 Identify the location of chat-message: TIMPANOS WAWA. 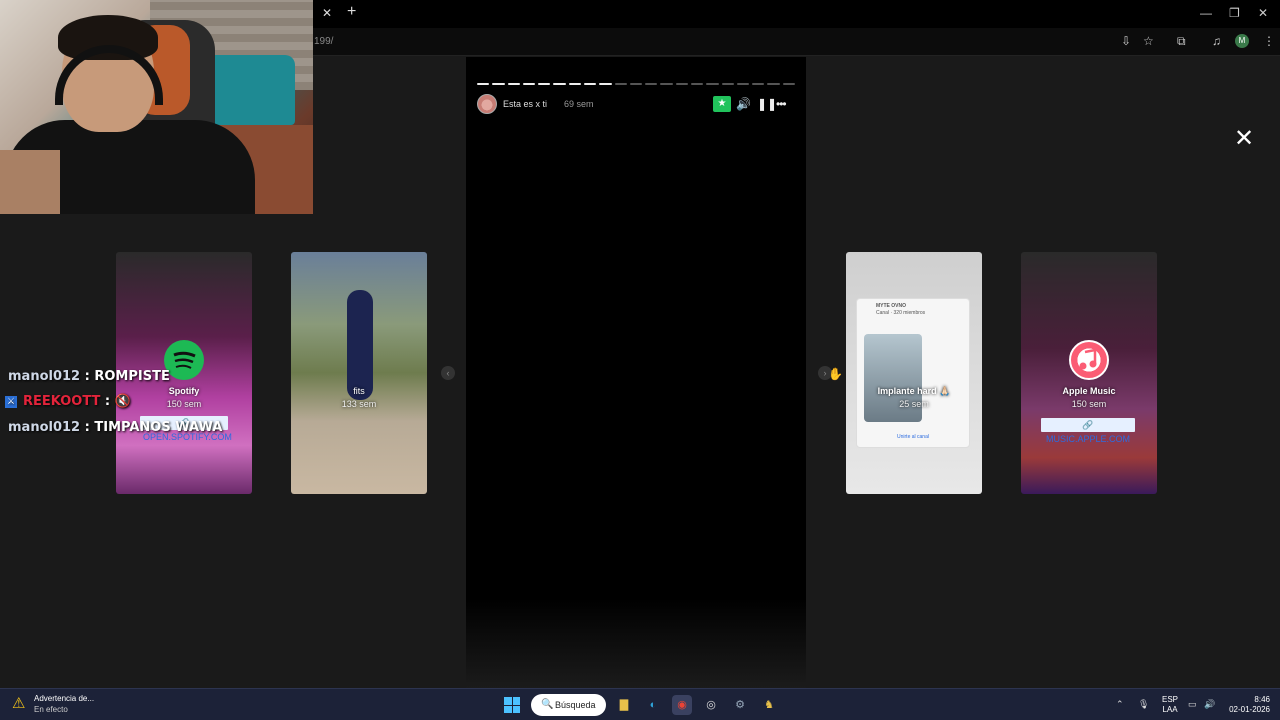
(158, 427).